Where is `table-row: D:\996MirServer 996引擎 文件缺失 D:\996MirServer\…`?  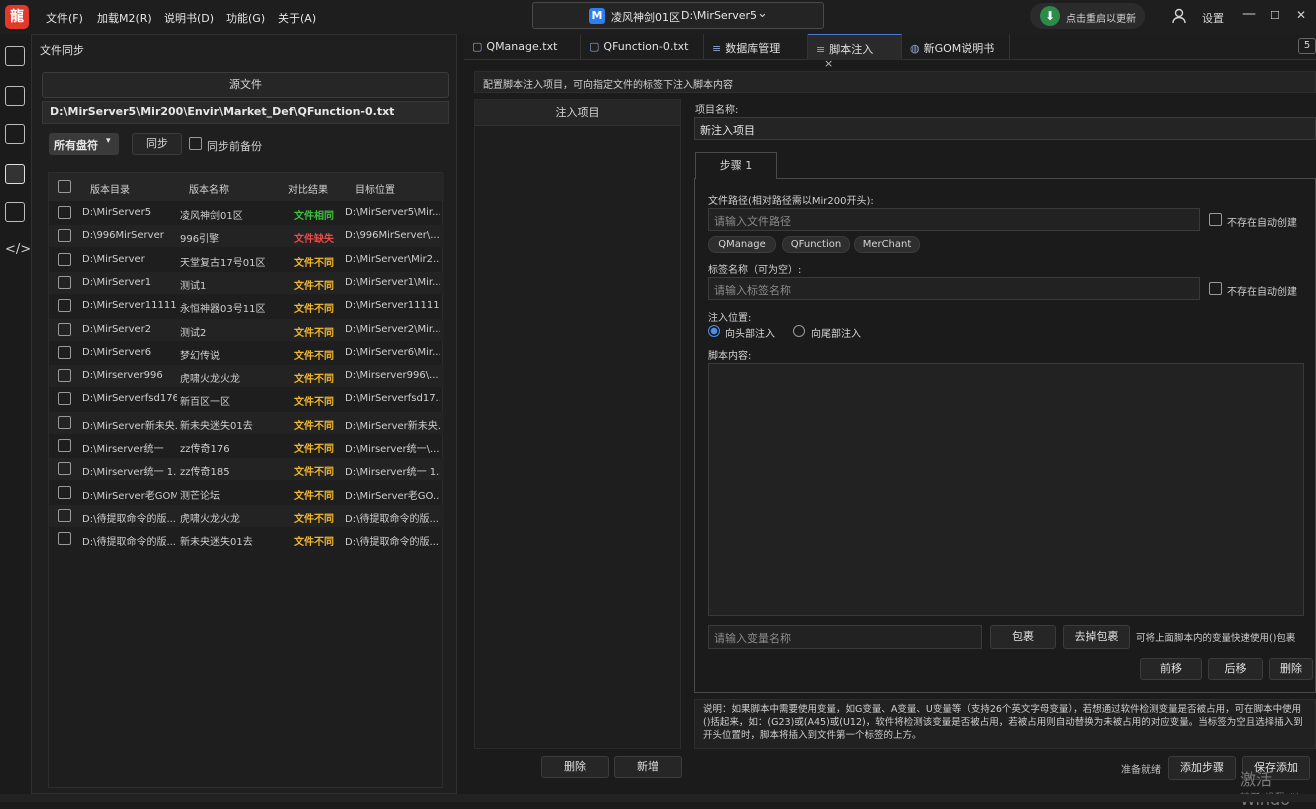 table-row: D:\996MirServer 996引擎 文件缺失 D:\996MirServer\… is located at coordinates (246, 236).